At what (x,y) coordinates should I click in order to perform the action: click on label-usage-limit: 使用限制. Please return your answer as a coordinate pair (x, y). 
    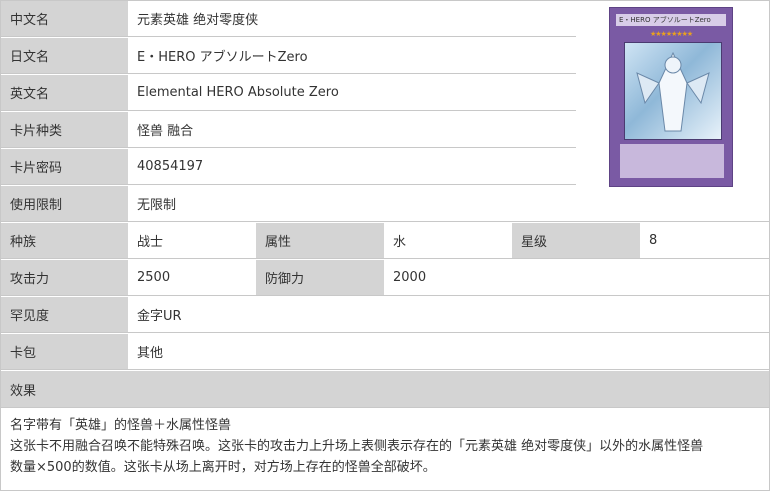
    Looking at the image, I should click on (64, 203).